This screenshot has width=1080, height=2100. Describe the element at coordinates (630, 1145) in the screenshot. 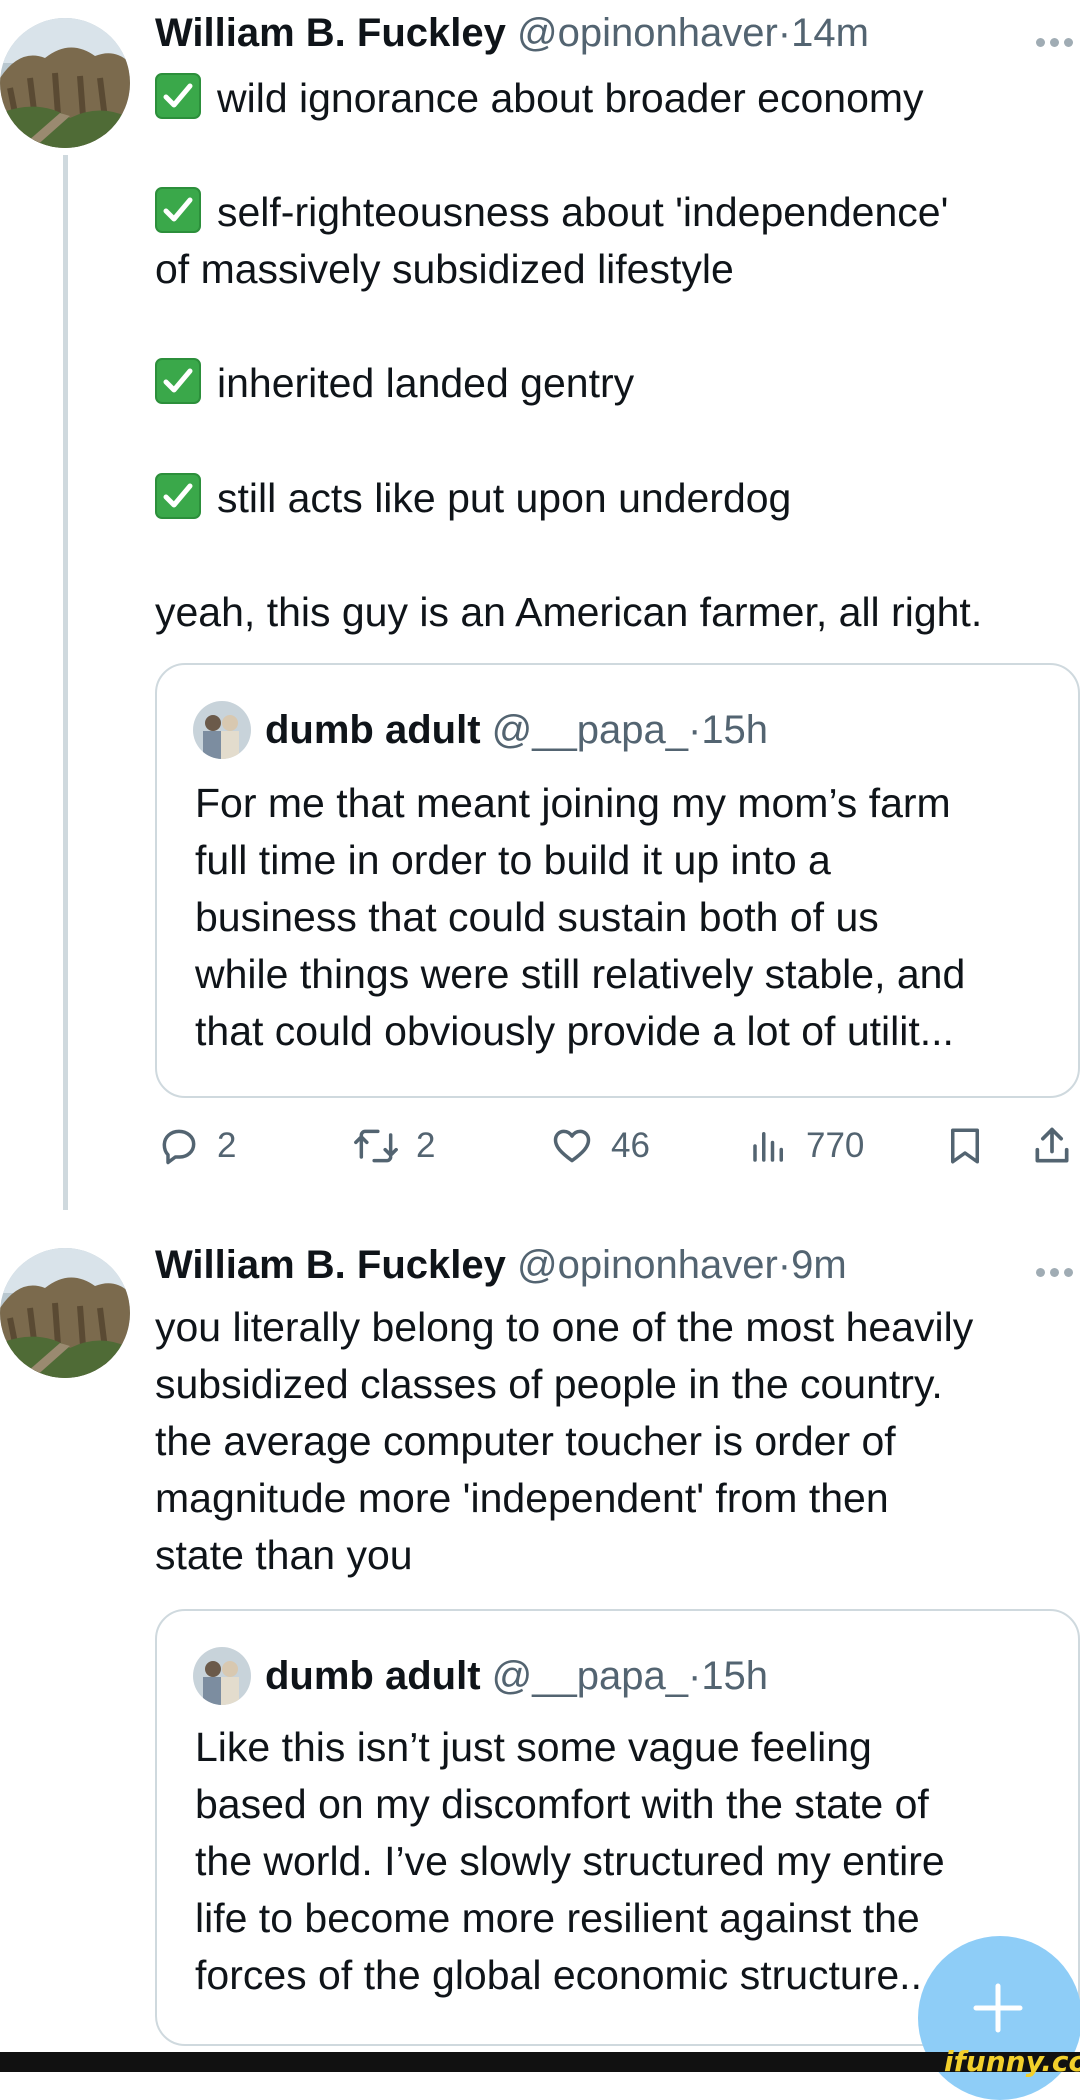

I see `like-count: 46` at that location.